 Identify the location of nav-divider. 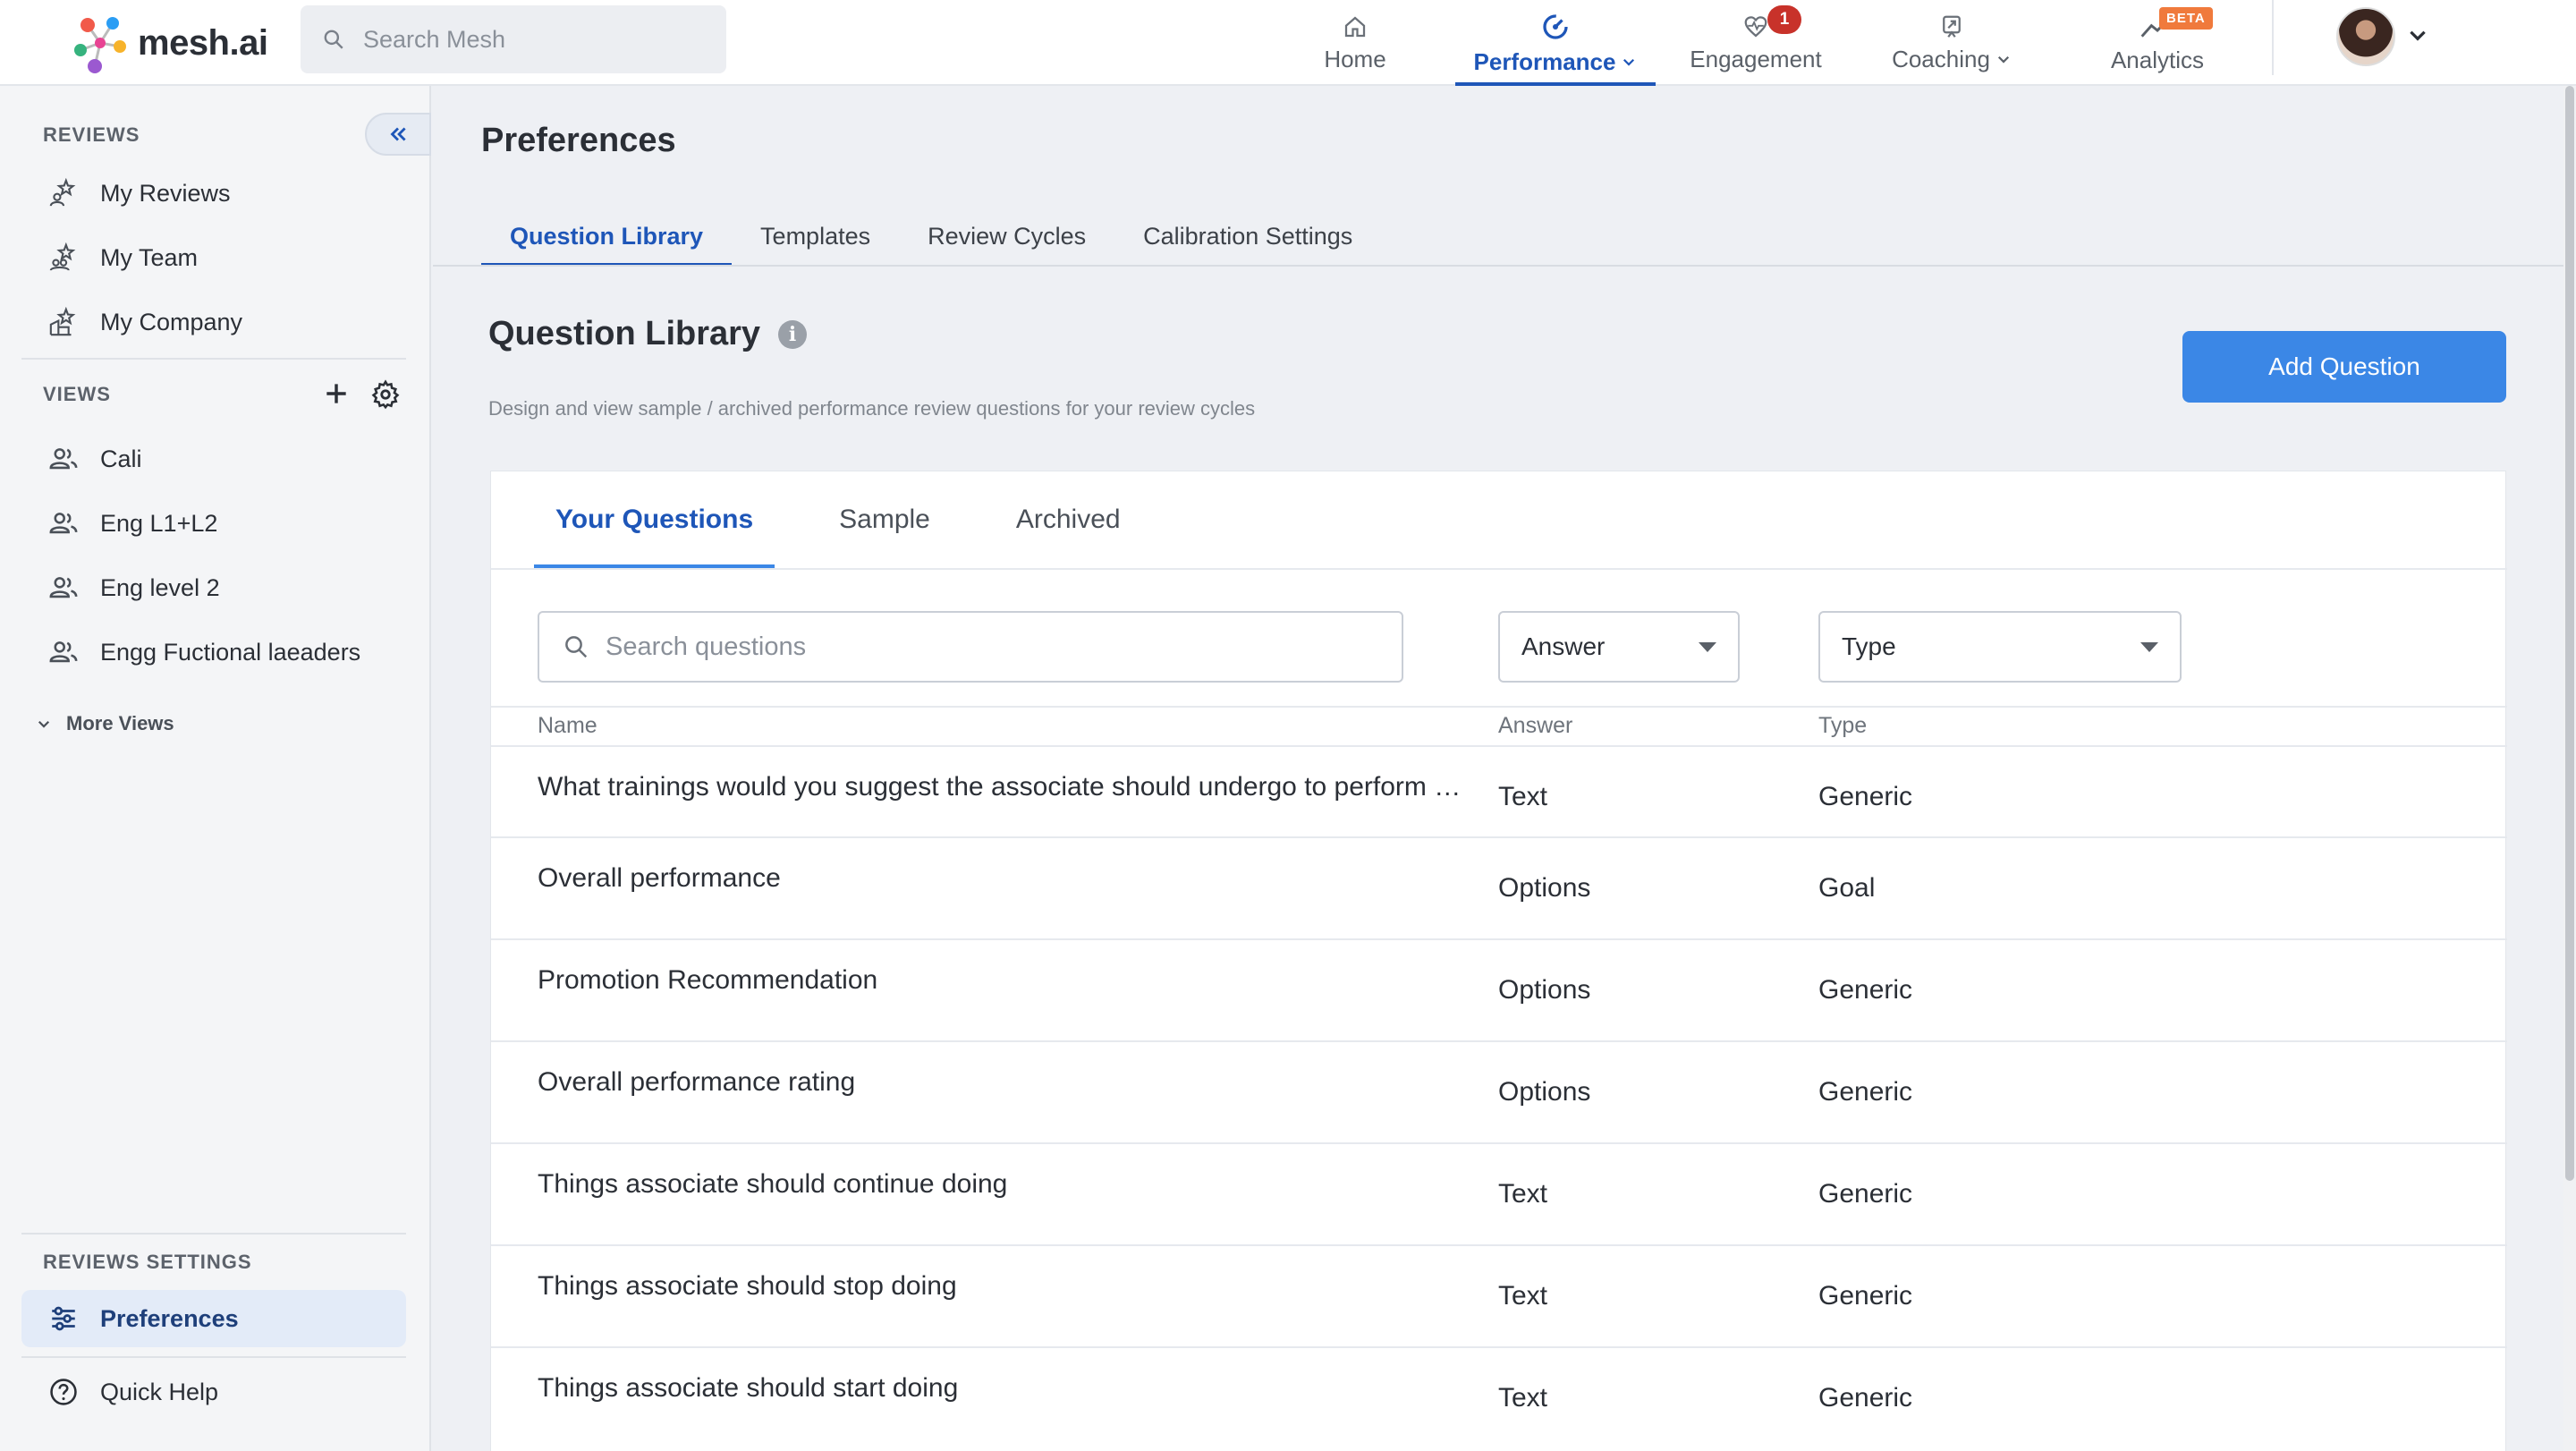
(2273, 37).